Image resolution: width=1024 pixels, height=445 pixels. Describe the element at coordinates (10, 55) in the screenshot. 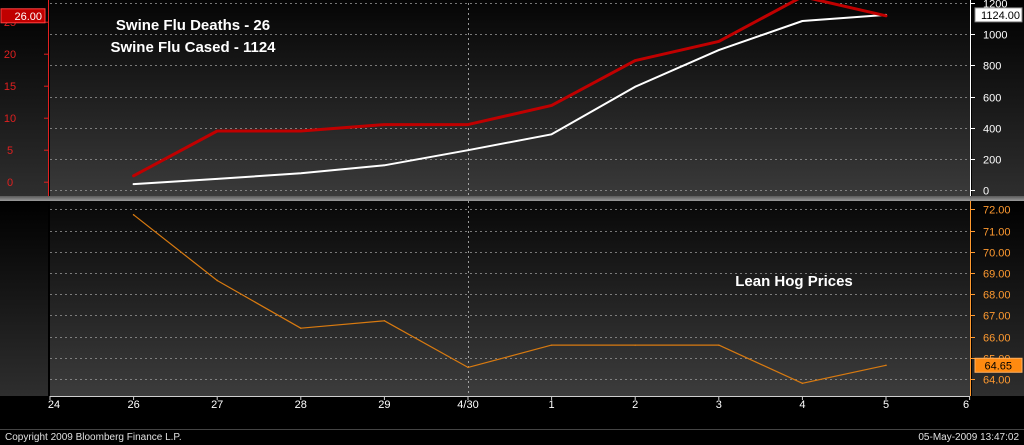

I see `left-axis-tick-label: 20` at that location.